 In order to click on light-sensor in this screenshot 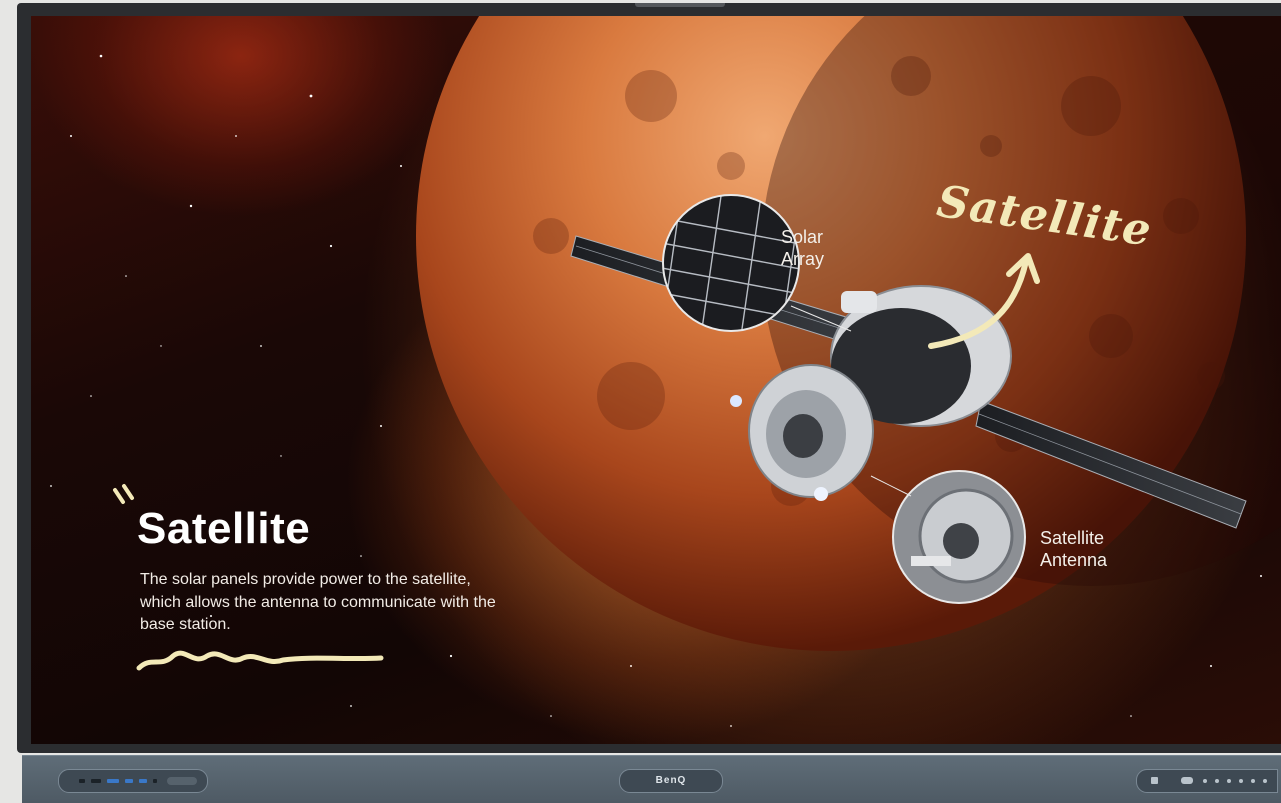, I will do `click(1187, 780)`.